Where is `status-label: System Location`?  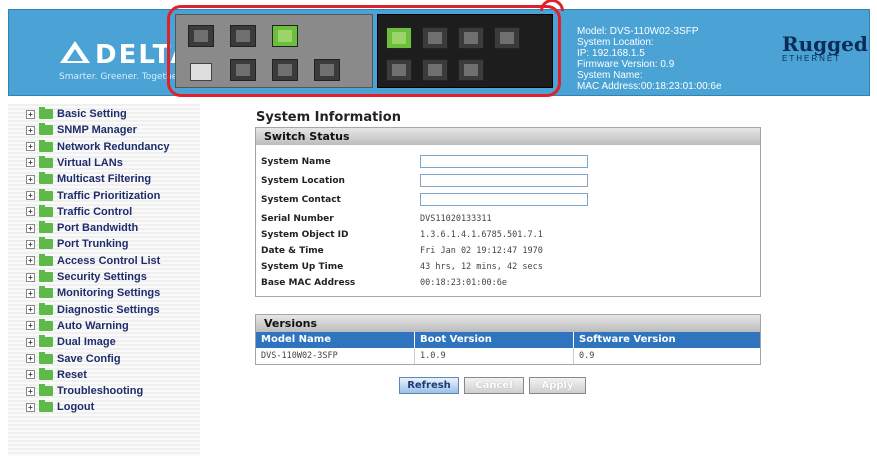 status-label: System Location is located at coordinates (303, 181).